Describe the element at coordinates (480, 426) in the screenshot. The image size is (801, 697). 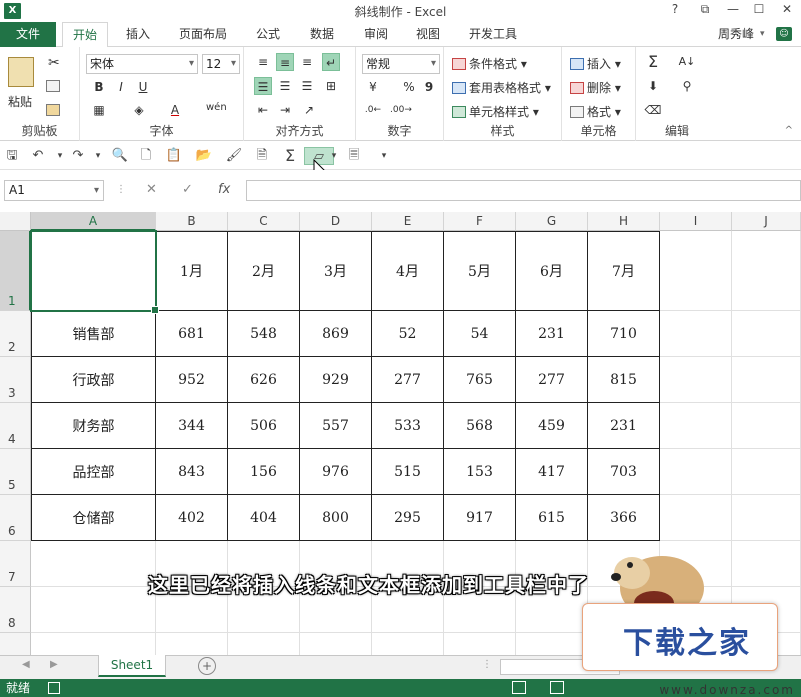
I see `table-cell: 568` at that location.